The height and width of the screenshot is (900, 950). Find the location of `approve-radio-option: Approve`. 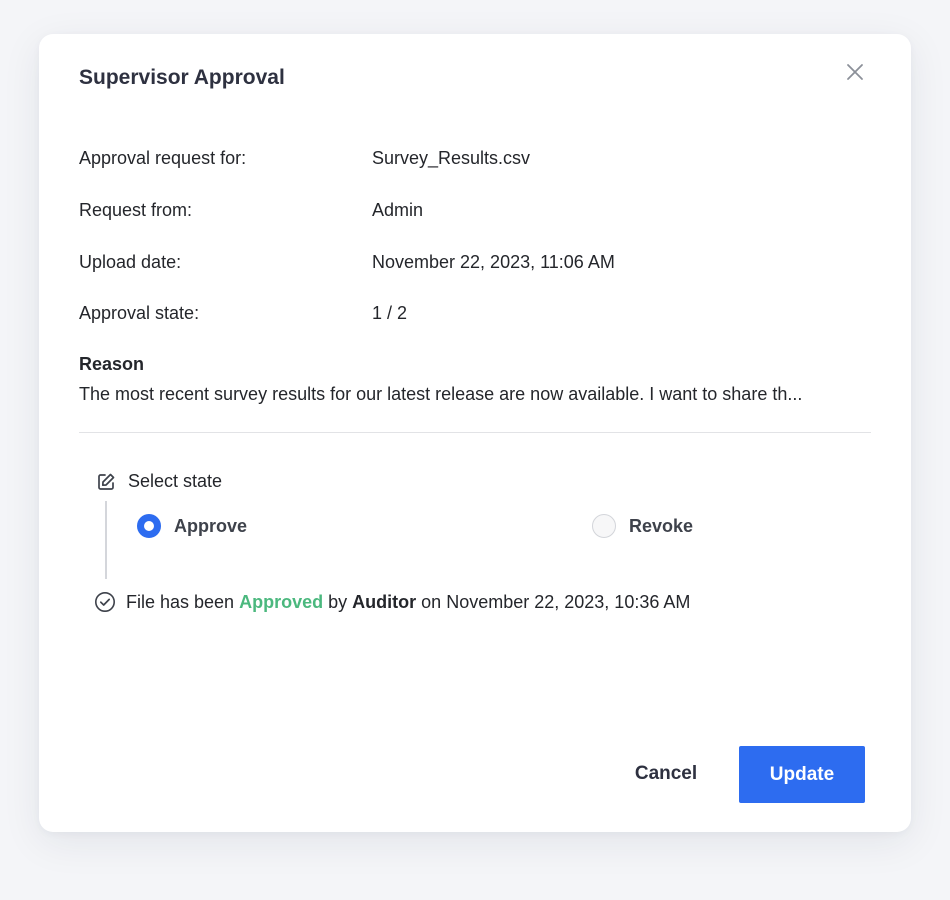

approve-radio-option: Approve is located at coordinates (192, 526).